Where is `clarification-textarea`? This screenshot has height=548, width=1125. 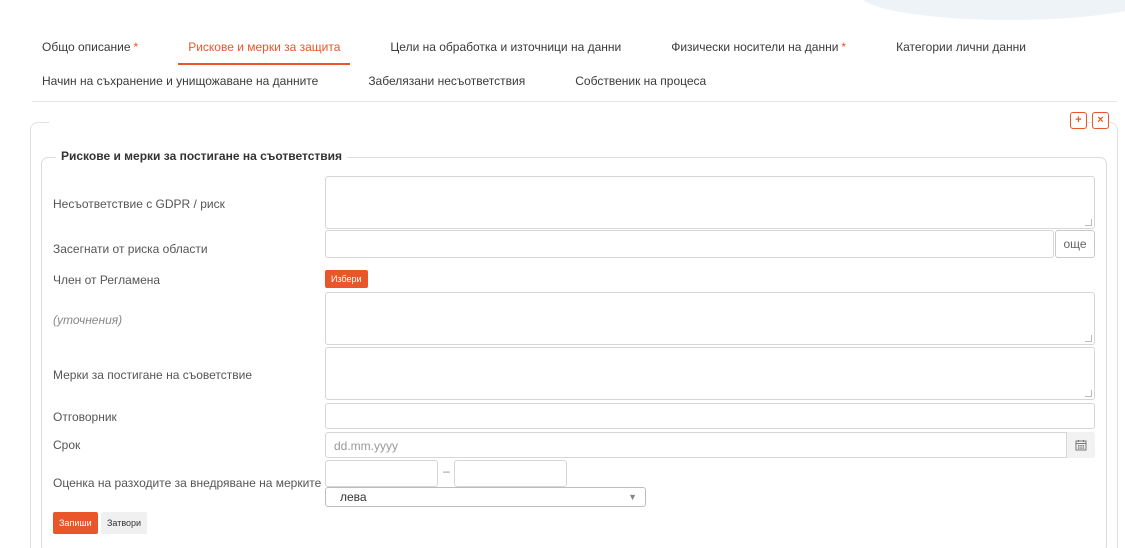 clarification-textarea is located at coordinates (710, 318).